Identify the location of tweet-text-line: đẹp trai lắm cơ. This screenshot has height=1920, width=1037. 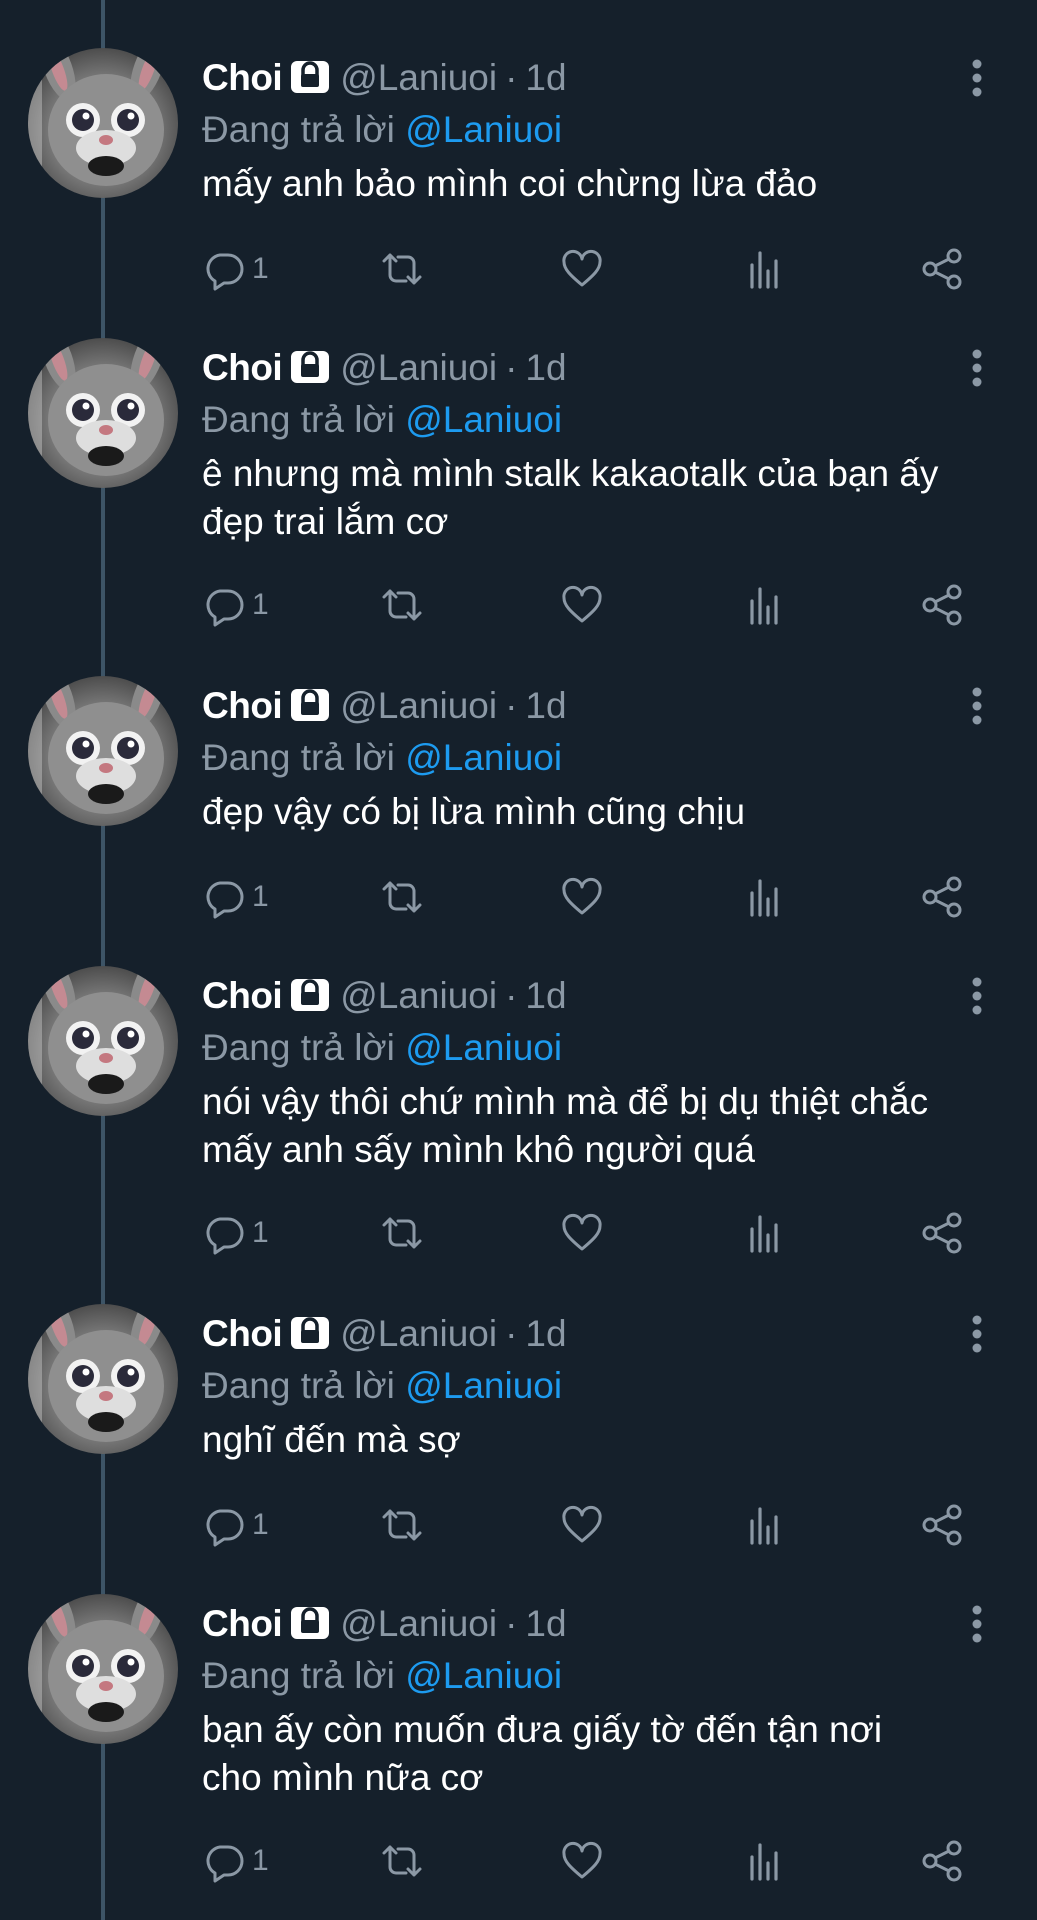
(325, 521).